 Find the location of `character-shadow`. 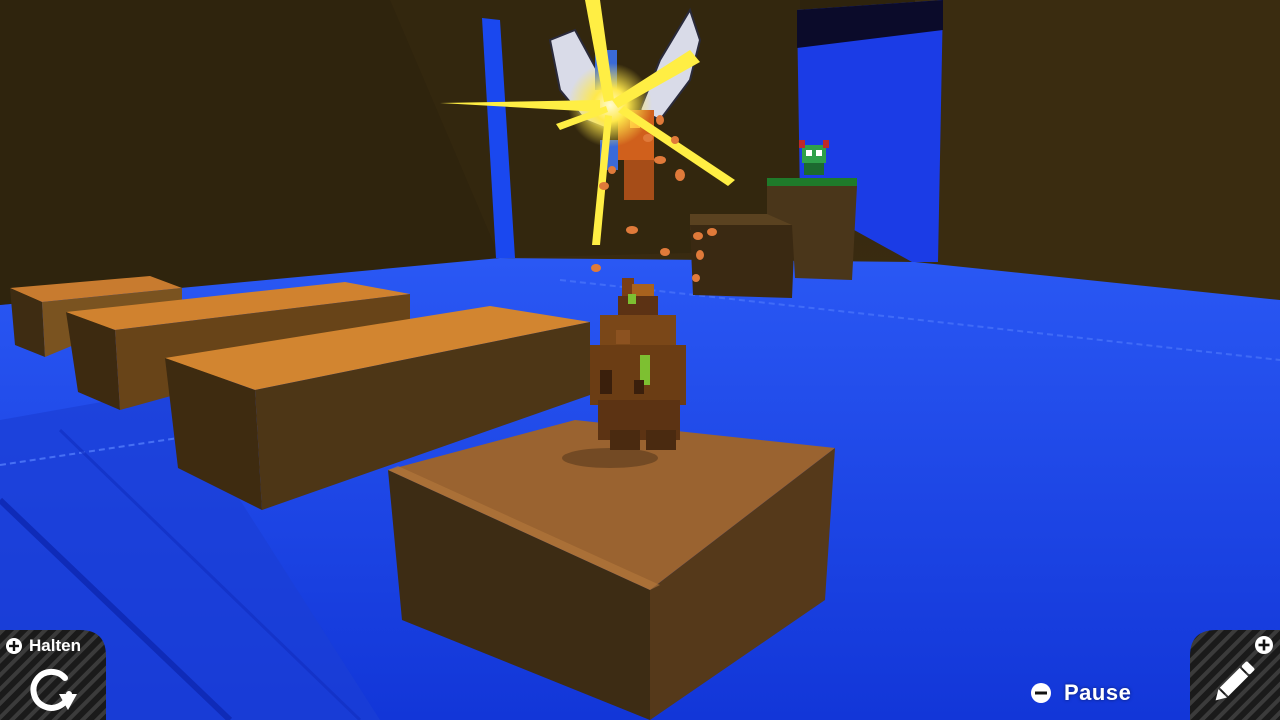

character-shadow is located at coordinates (610, 458).